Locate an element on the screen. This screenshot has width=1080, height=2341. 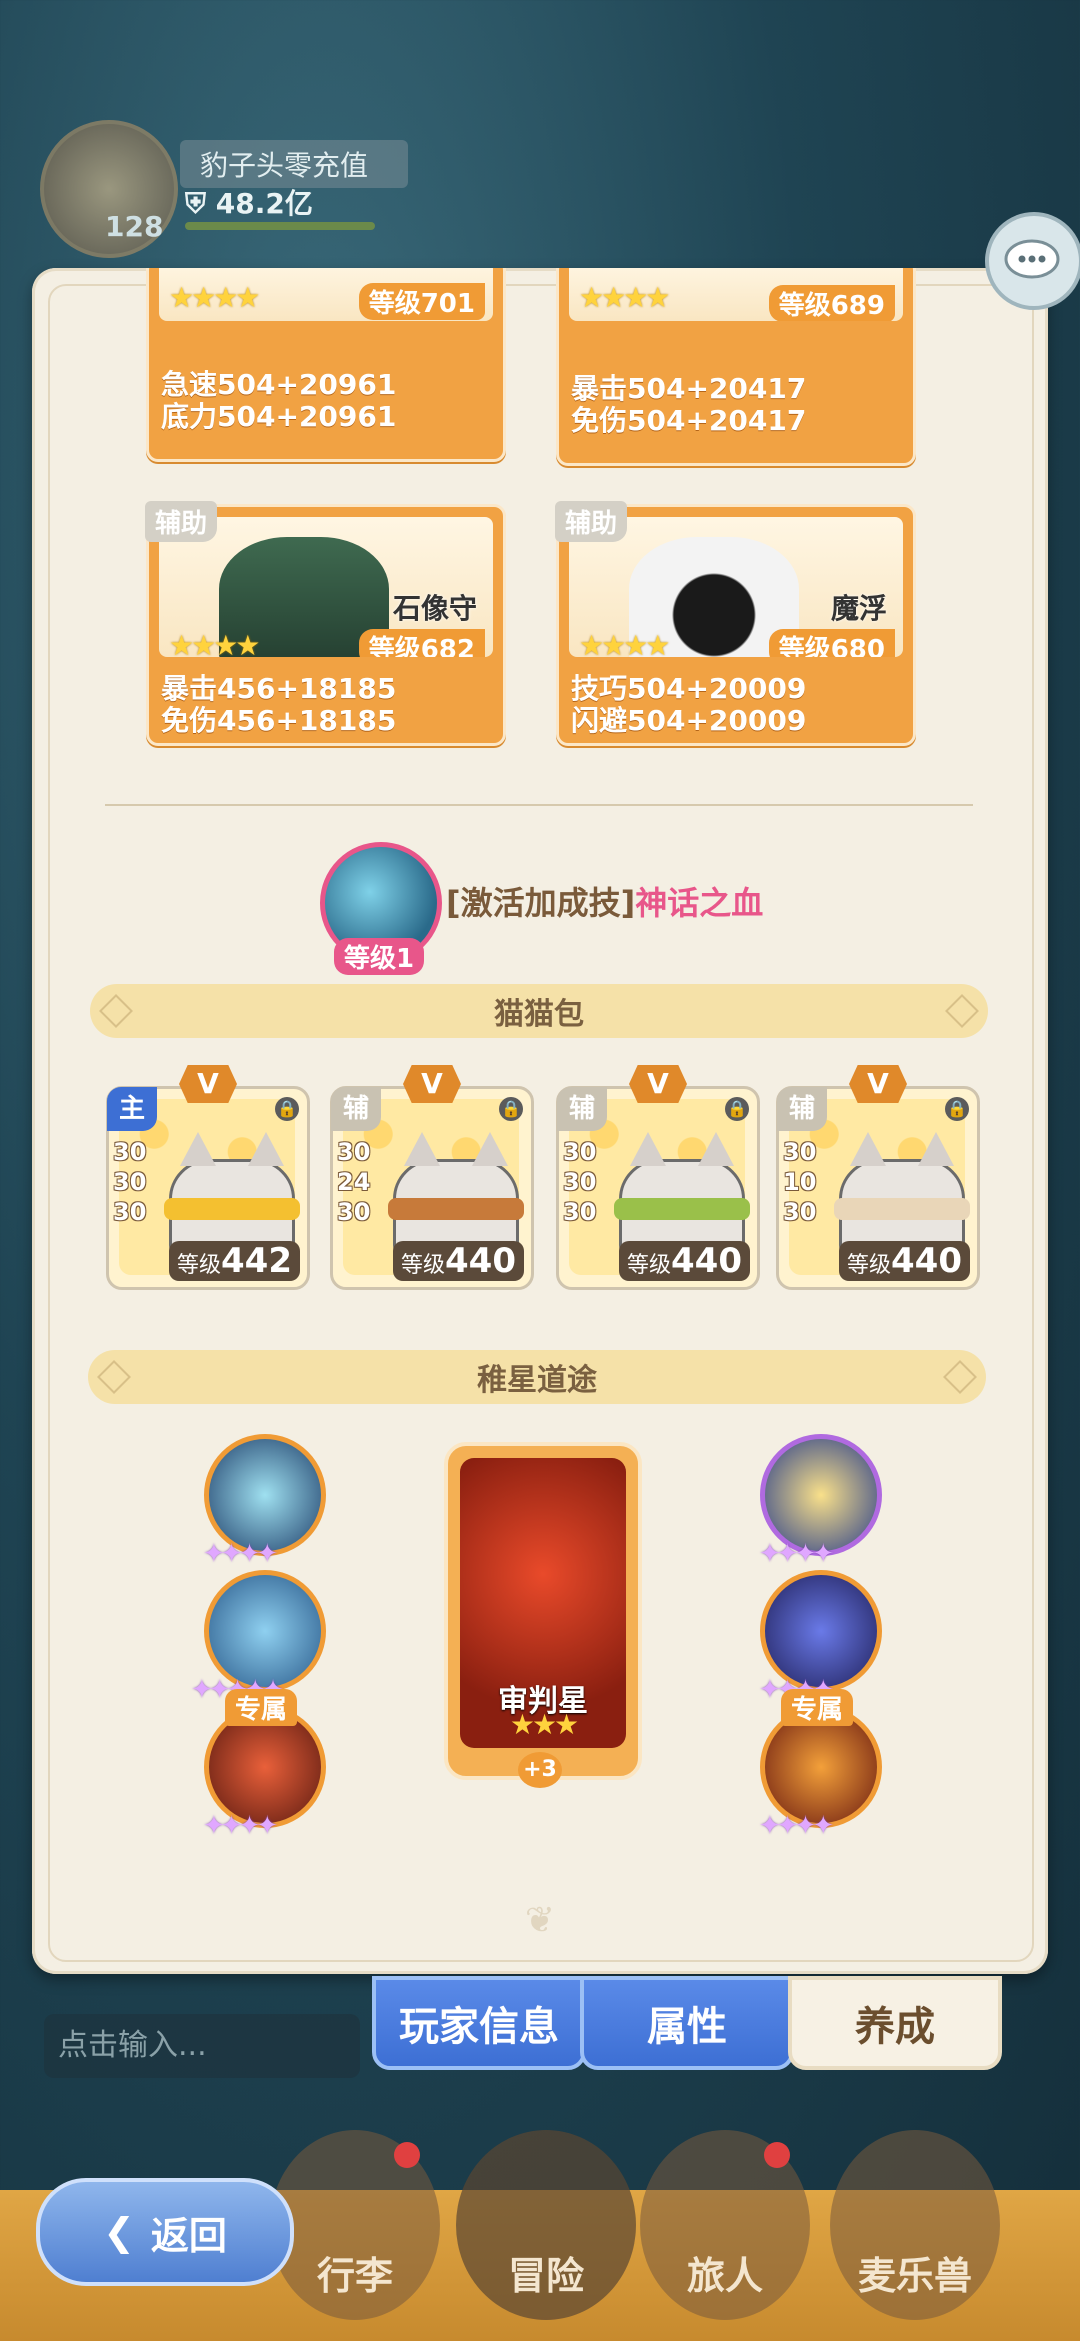
back-label: 返回 is located at coordinates (188, 2235).